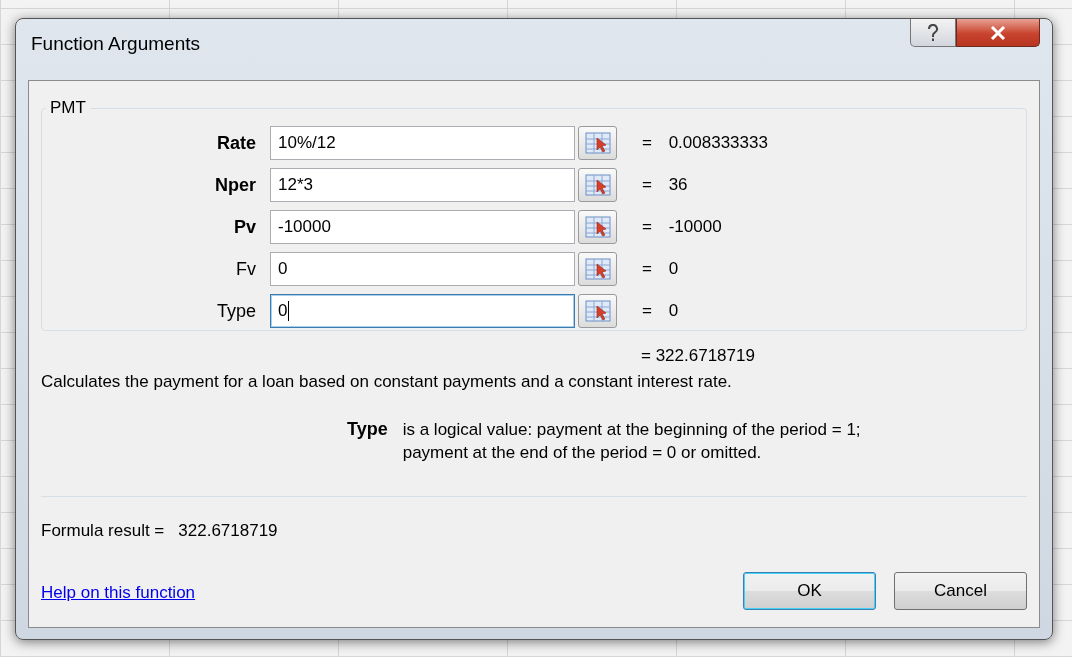 Image resolution: width=1072 pixels, height=657 pixels. Describe the element at coordinates (236, 311) in the screenshot. I see `argument-label: Type` at that location.